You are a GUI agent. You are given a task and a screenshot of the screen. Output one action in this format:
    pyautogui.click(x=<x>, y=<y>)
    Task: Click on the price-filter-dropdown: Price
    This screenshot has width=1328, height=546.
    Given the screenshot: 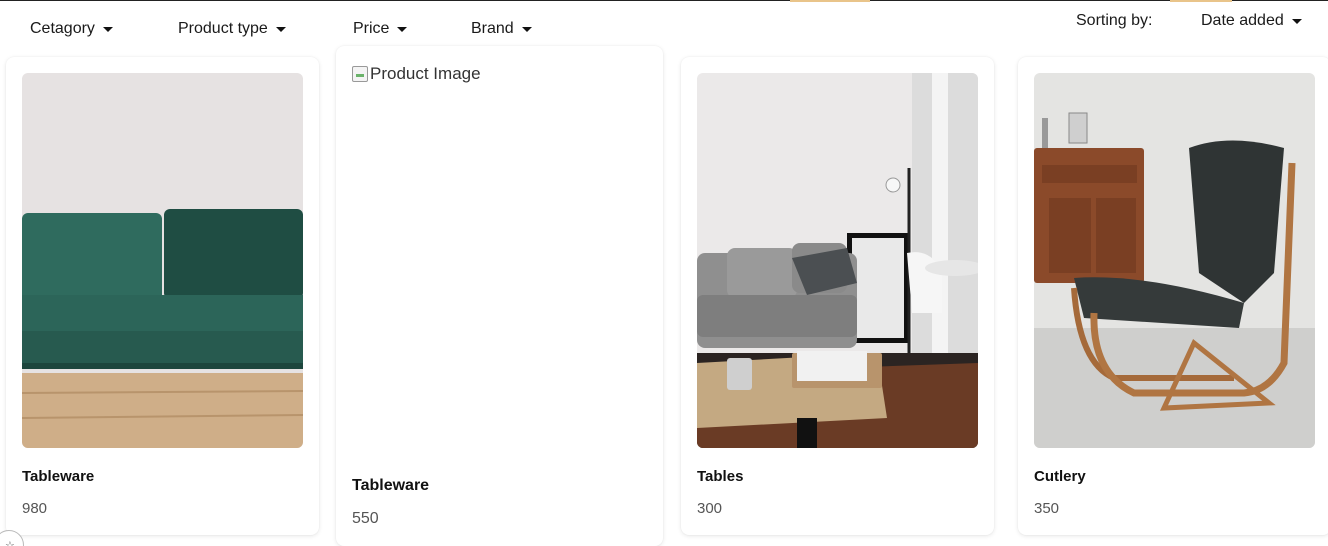 What is the action you would take?
    pyautogui.click(x=380, y=29)
    